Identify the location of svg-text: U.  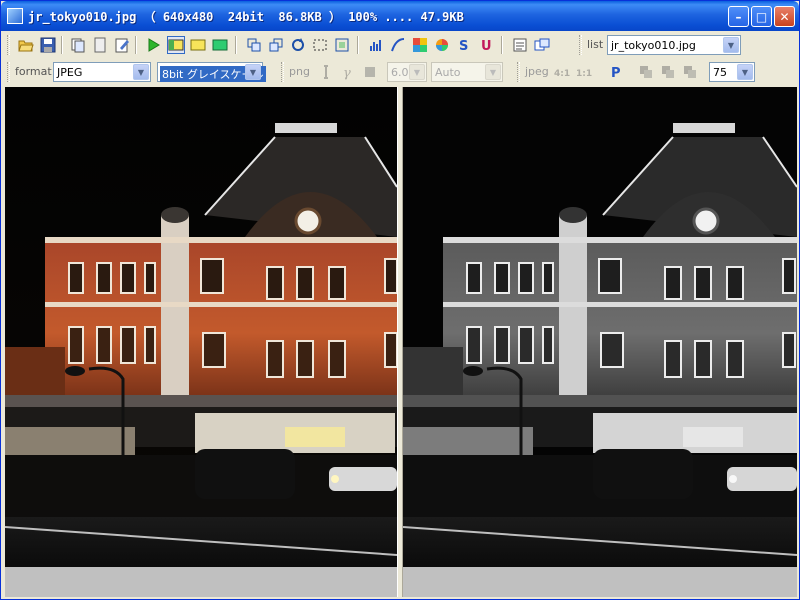
(486, 46).